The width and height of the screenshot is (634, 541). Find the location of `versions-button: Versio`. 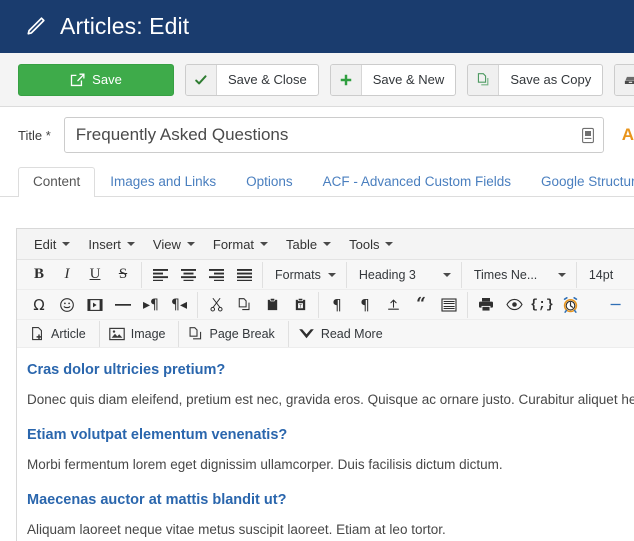

versions-button: Versio is located at coordinates (624, 79).